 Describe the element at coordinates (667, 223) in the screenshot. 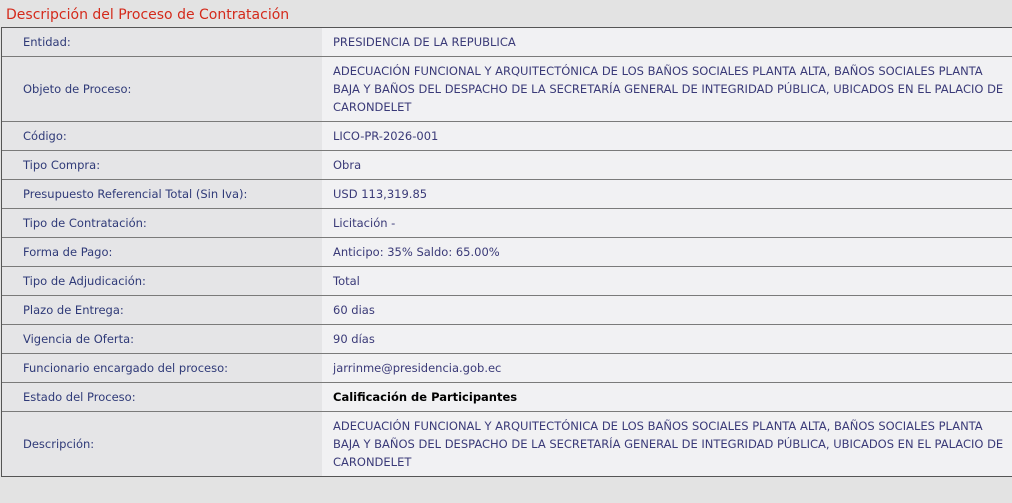

I see `field-value: Licitación -` at that location.